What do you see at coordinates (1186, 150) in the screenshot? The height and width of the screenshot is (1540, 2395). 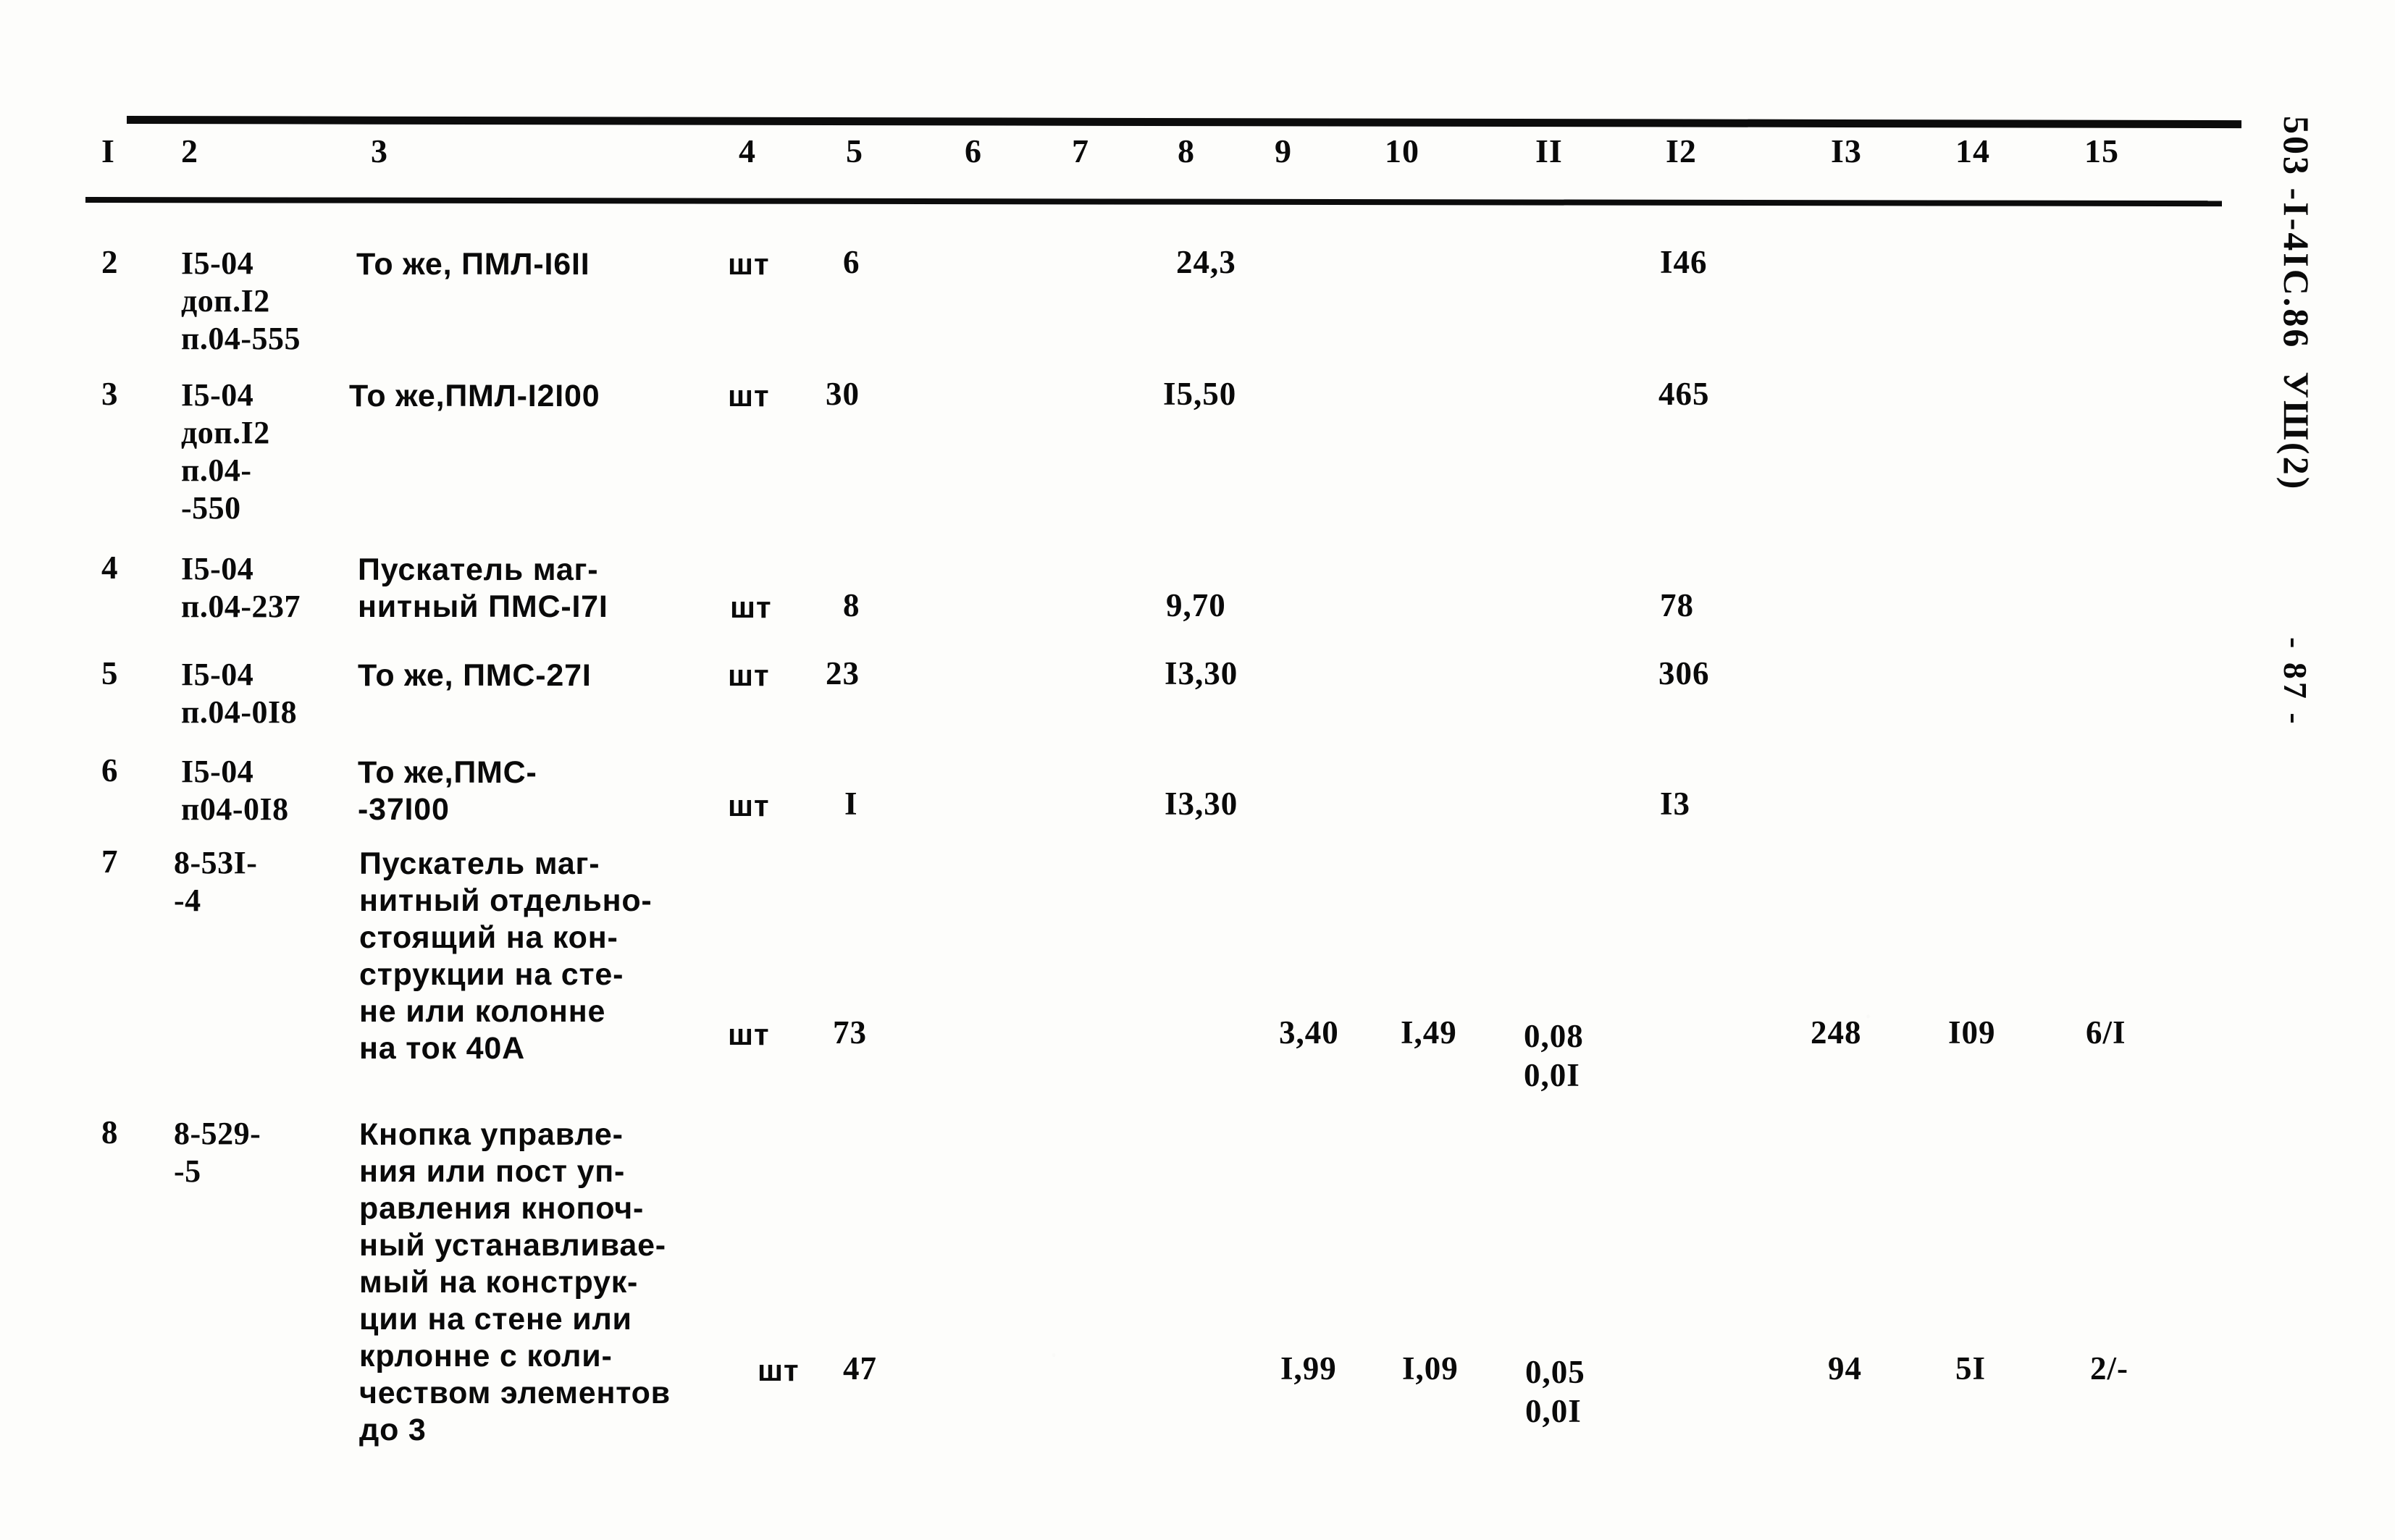 I see `column-header-8: 8` at bounding box center [1186, 150].